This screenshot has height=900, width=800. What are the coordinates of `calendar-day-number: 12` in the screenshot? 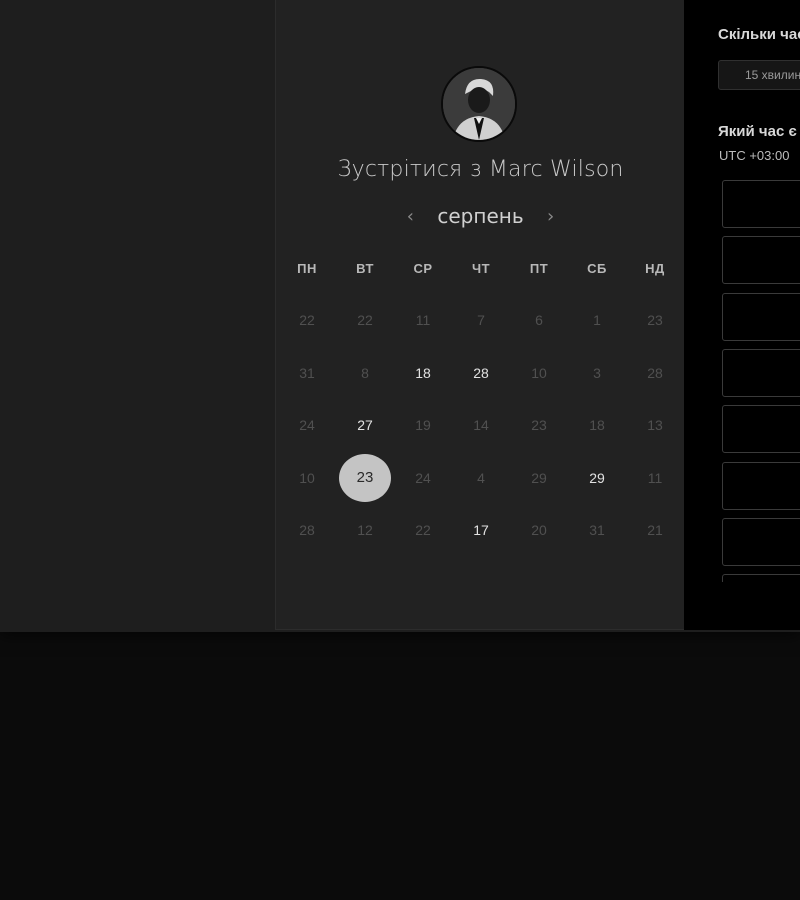 It's located at (365, 530).